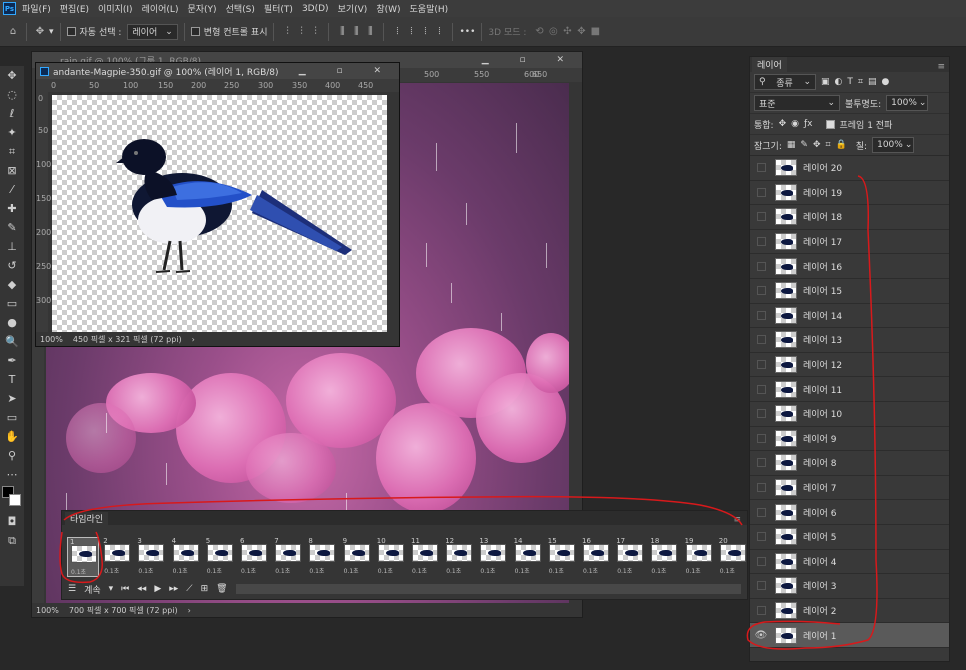  I want to click on blend-mode-select: 표준 ⌄, so click(797, 103).